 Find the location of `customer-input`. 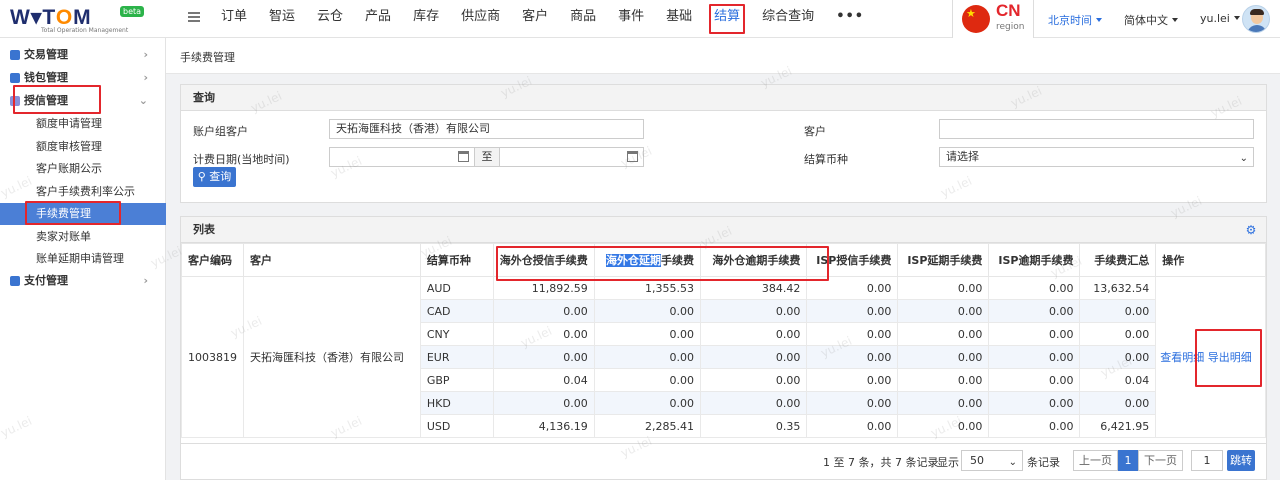

customer-input is located at coordinates (1096, 129).